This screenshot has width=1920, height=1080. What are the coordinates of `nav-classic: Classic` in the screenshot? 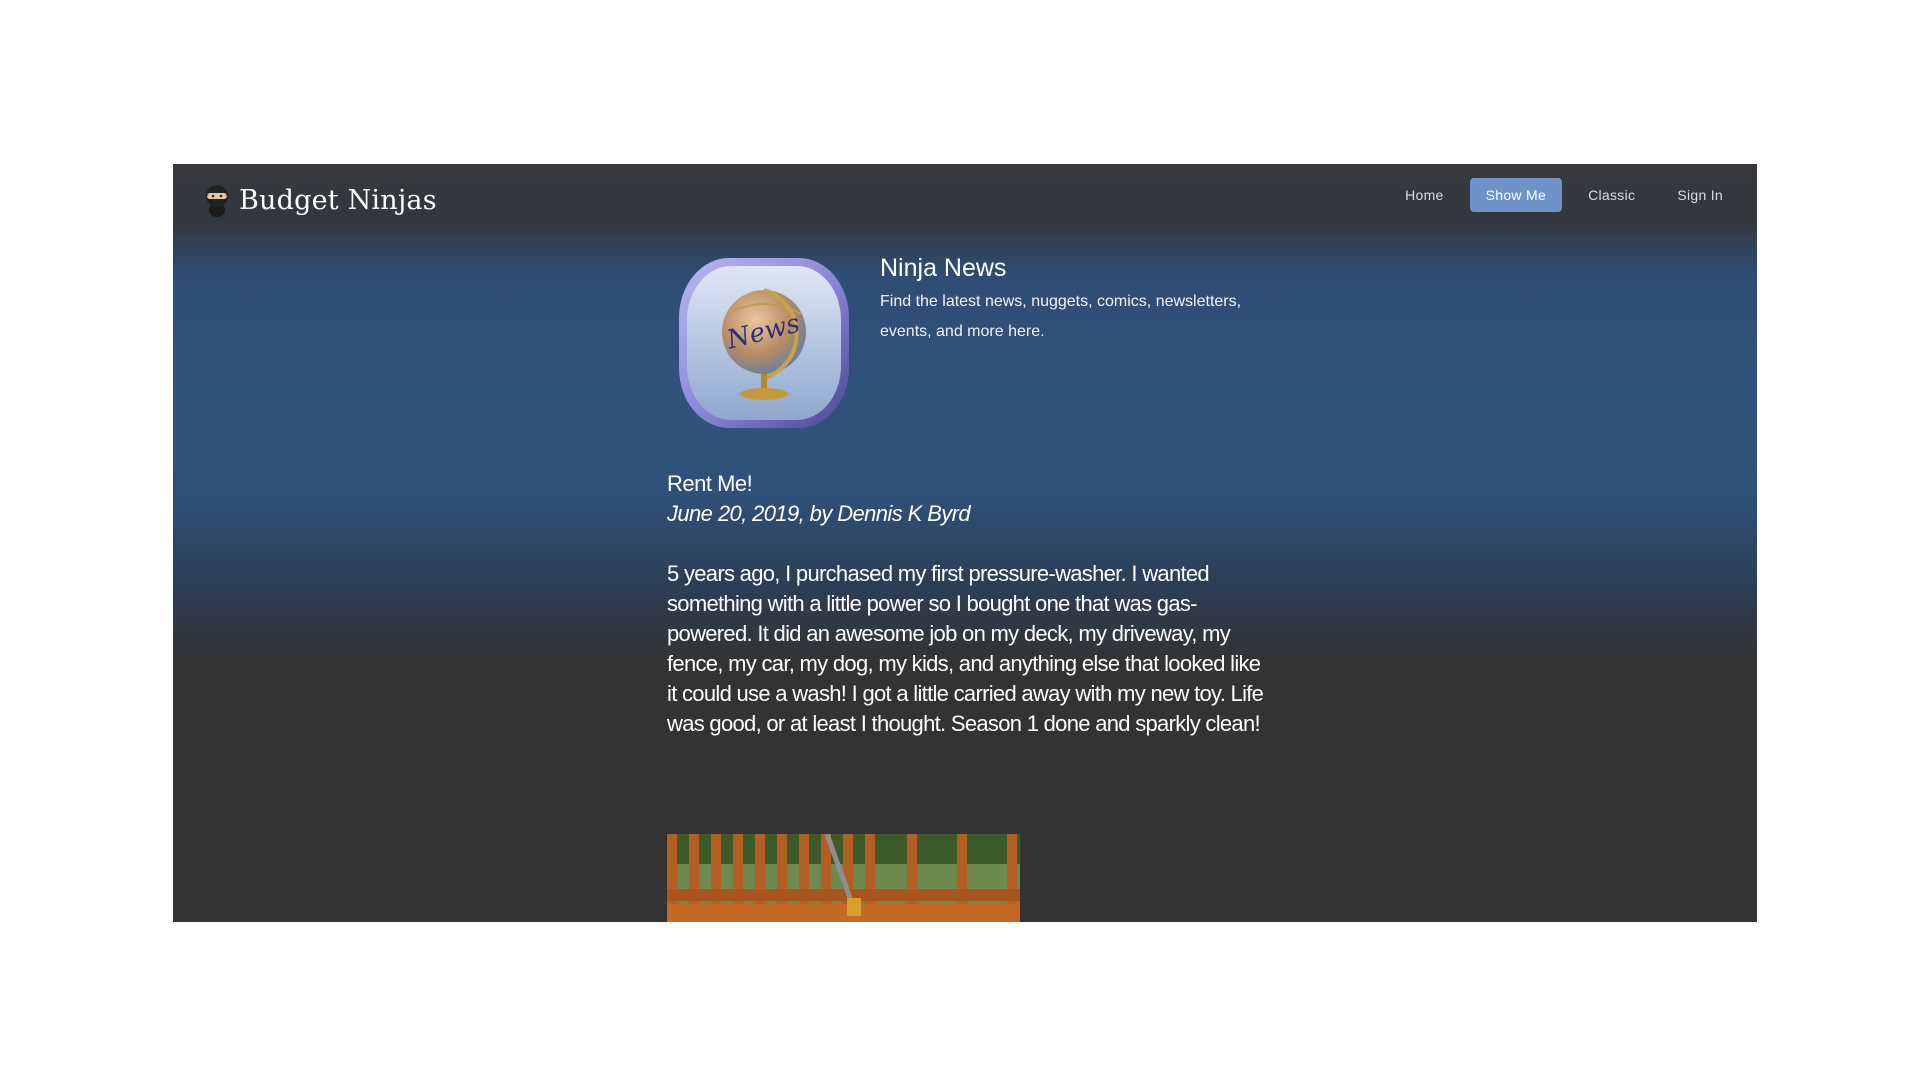 It's located at (1611, 195).